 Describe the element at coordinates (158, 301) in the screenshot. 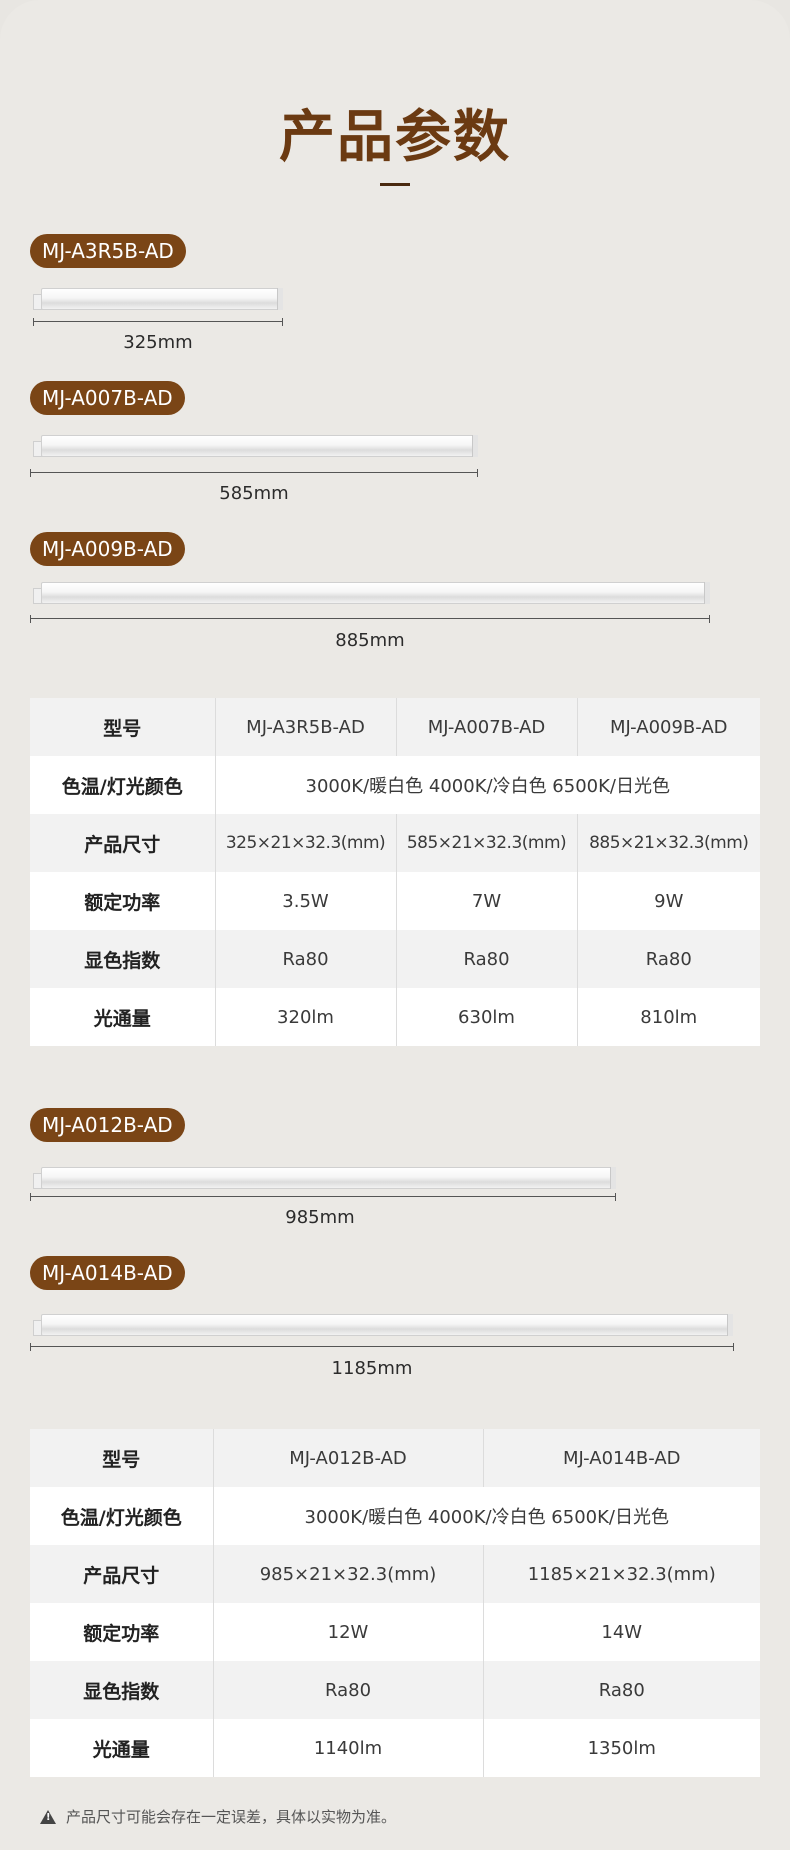

I see `lamp-image-a3r5b` at that location.